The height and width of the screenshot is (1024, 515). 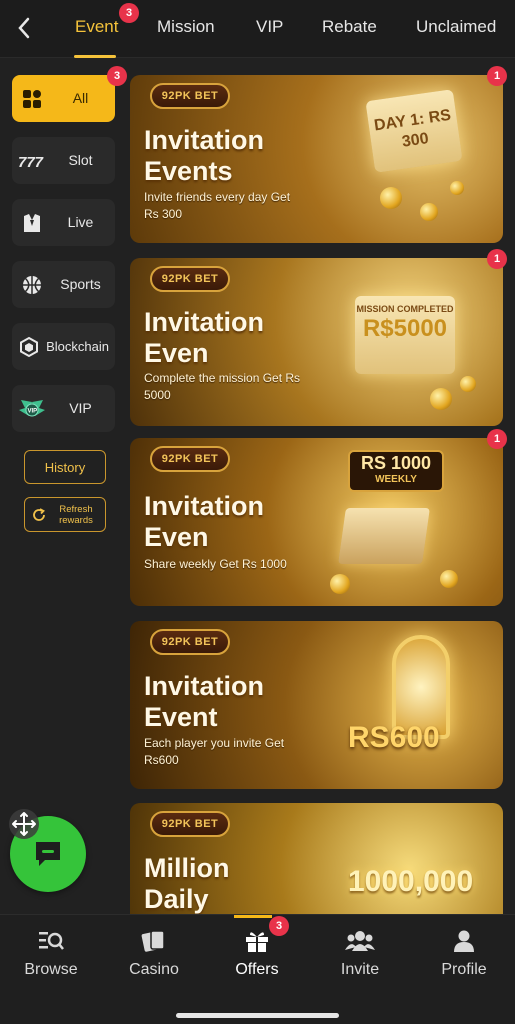 I want to click on top-tab-bar: Event 3 Mission VIP Rebate Unclaimed, so click(x=257, y=29).